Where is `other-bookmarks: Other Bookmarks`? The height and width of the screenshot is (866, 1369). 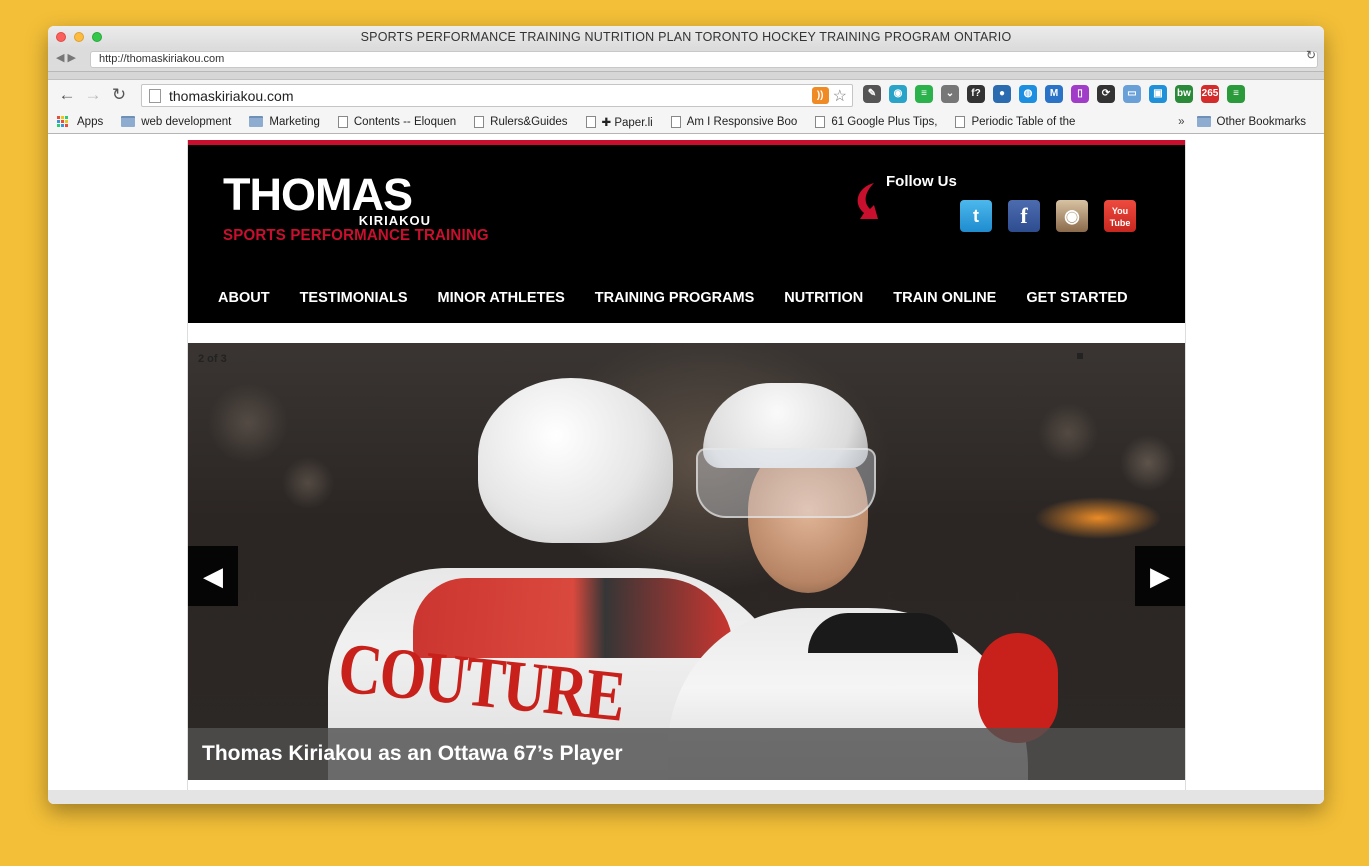
other-bookmarks: Other Bookmarks is located at coordinates (1251, 121).